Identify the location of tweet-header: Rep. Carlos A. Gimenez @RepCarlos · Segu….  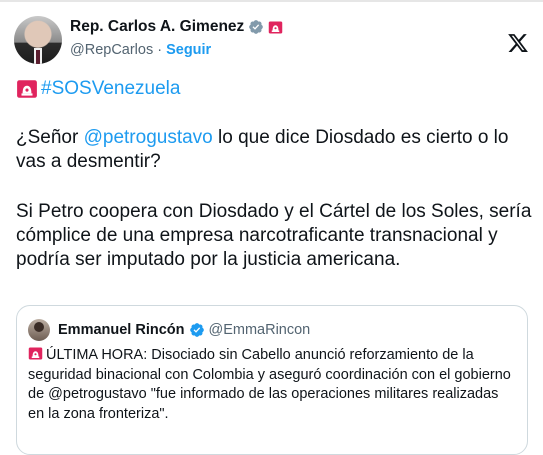
(278, 40).